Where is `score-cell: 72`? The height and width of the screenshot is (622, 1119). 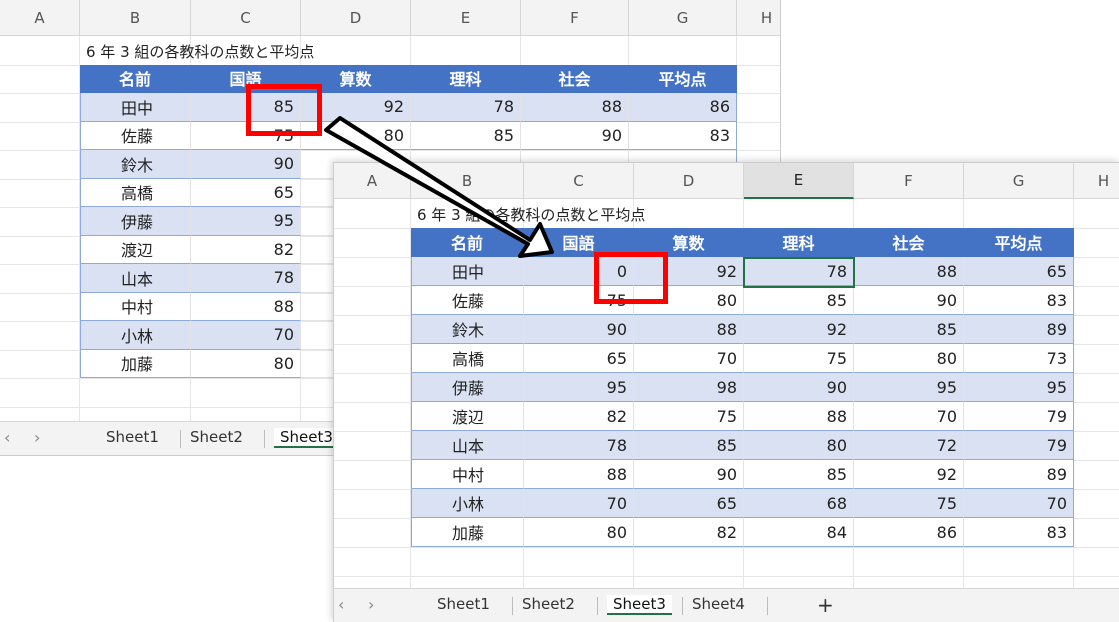 score-cell: 72 is located at coordinates (909, 445).